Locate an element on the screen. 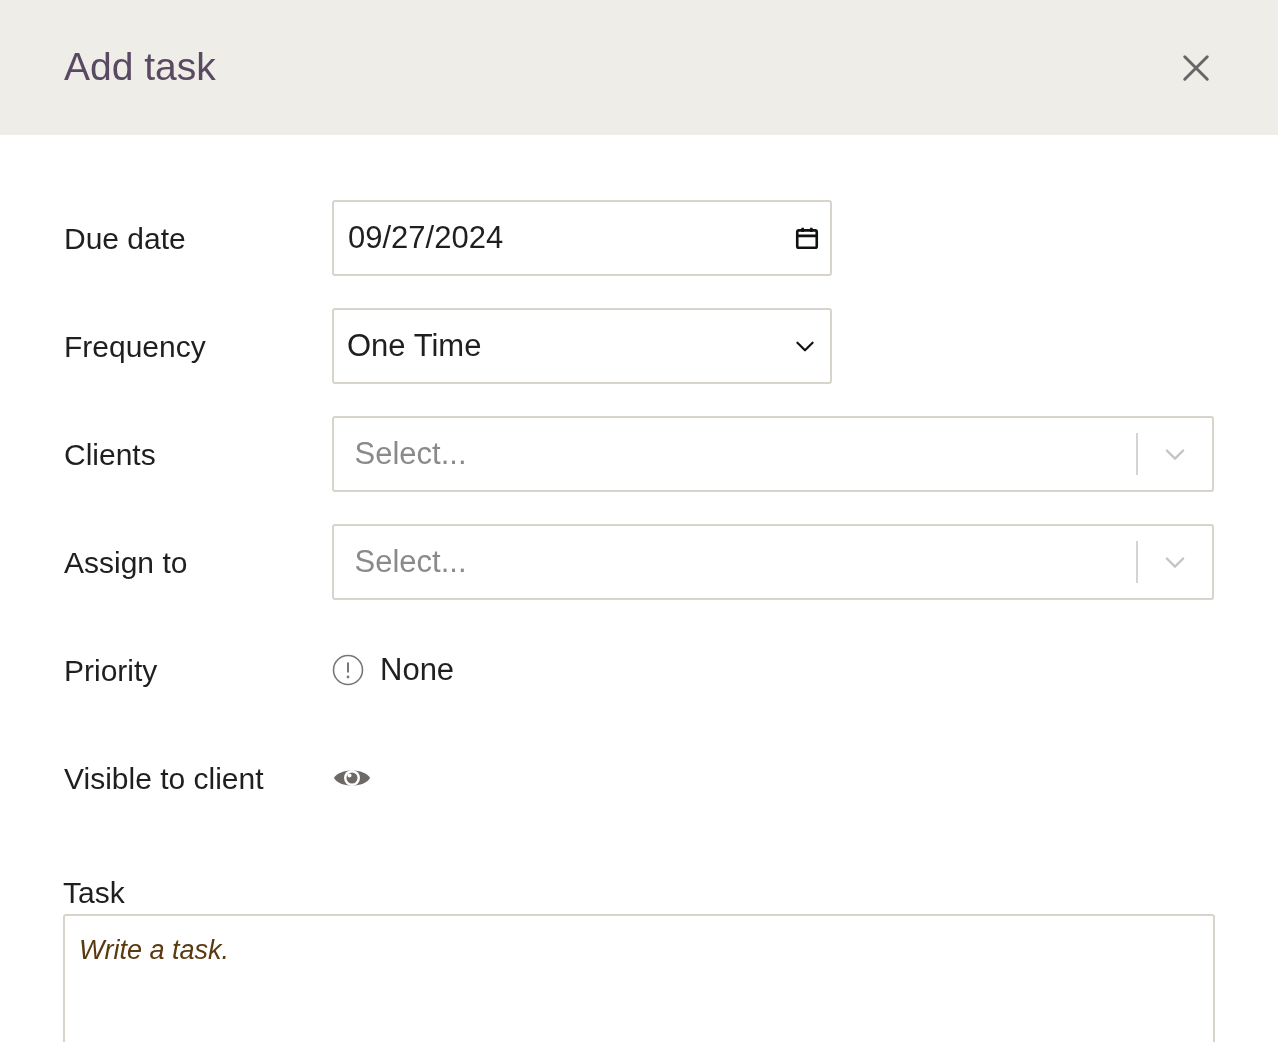 The image size is (1278, 1042). calendar-icon is located at coordinates (807, 238).